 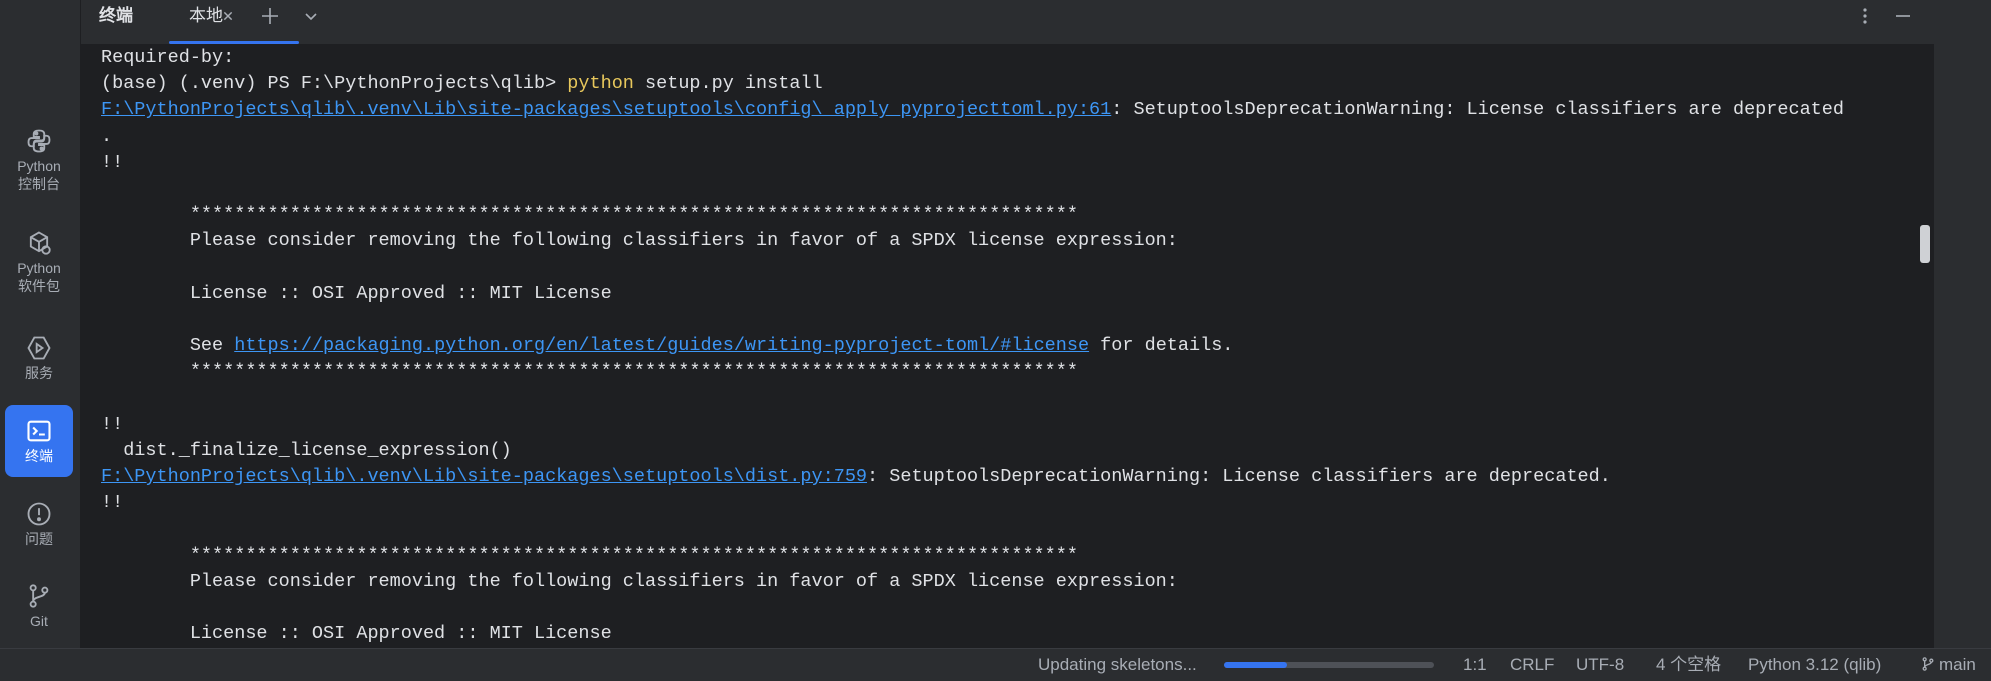 I want to click on python-icon, so click(x=39, y=141).